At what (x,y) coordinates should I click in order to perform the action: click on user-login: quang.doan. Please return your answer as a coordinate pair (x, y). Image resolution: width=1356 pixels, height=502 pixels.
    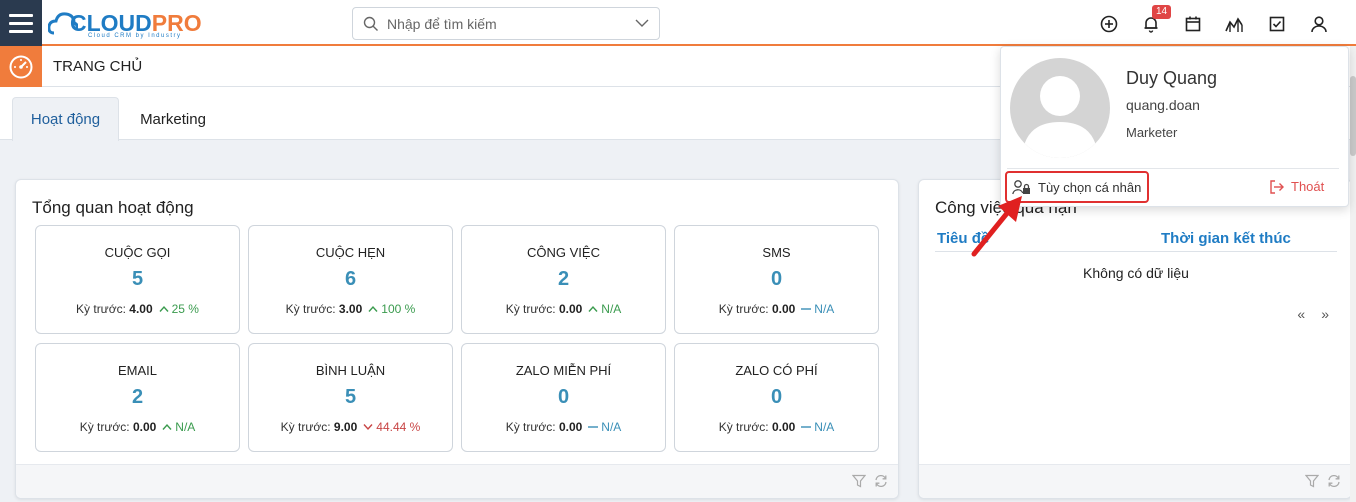
    Looking at the image, I should click on (1163, 105).